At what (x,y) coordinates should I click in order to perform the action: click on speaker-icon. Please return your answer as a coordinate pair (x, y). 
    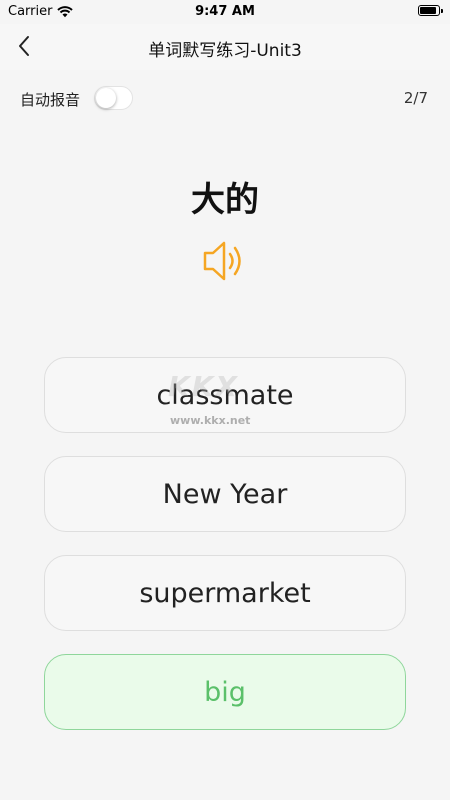
    Looking at the image, I should click on (222, 261).